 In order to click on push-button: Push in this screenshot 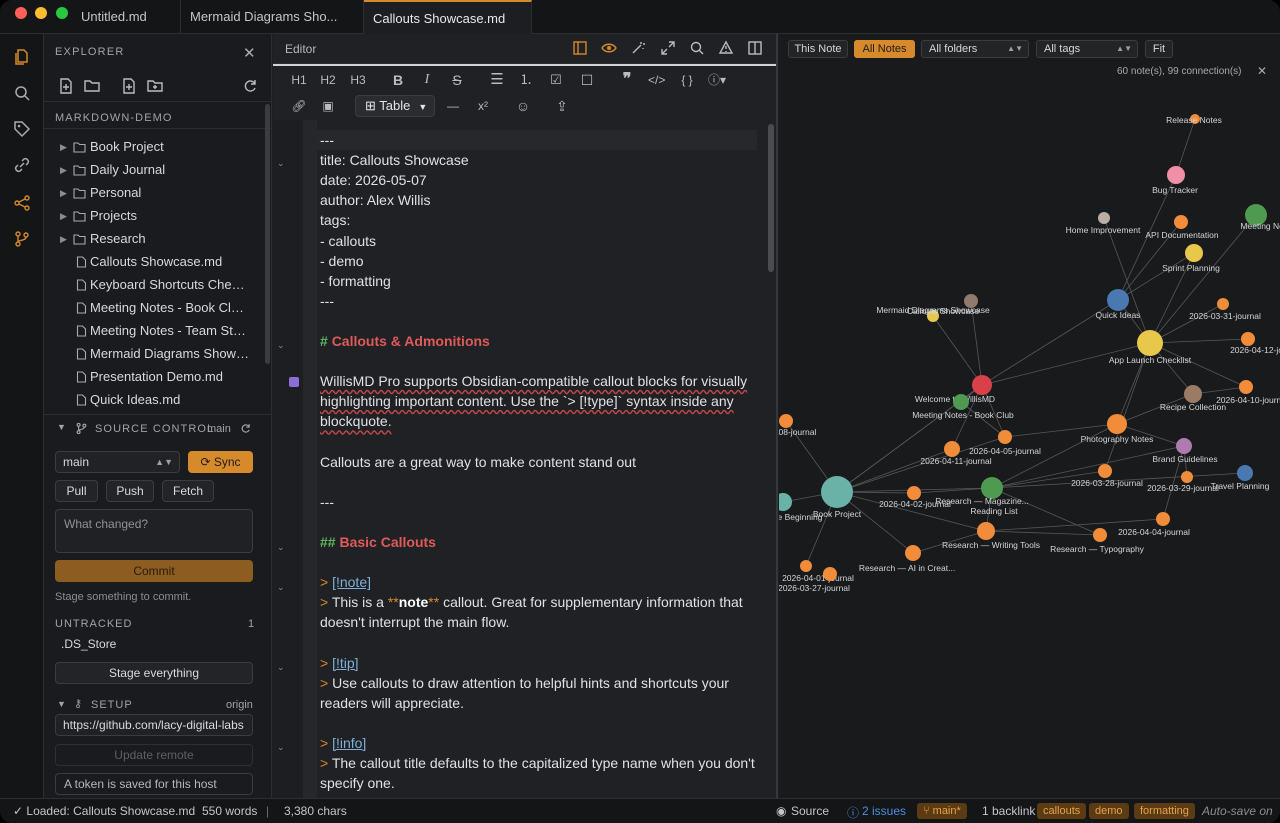, I will do `click(130, 491)`.